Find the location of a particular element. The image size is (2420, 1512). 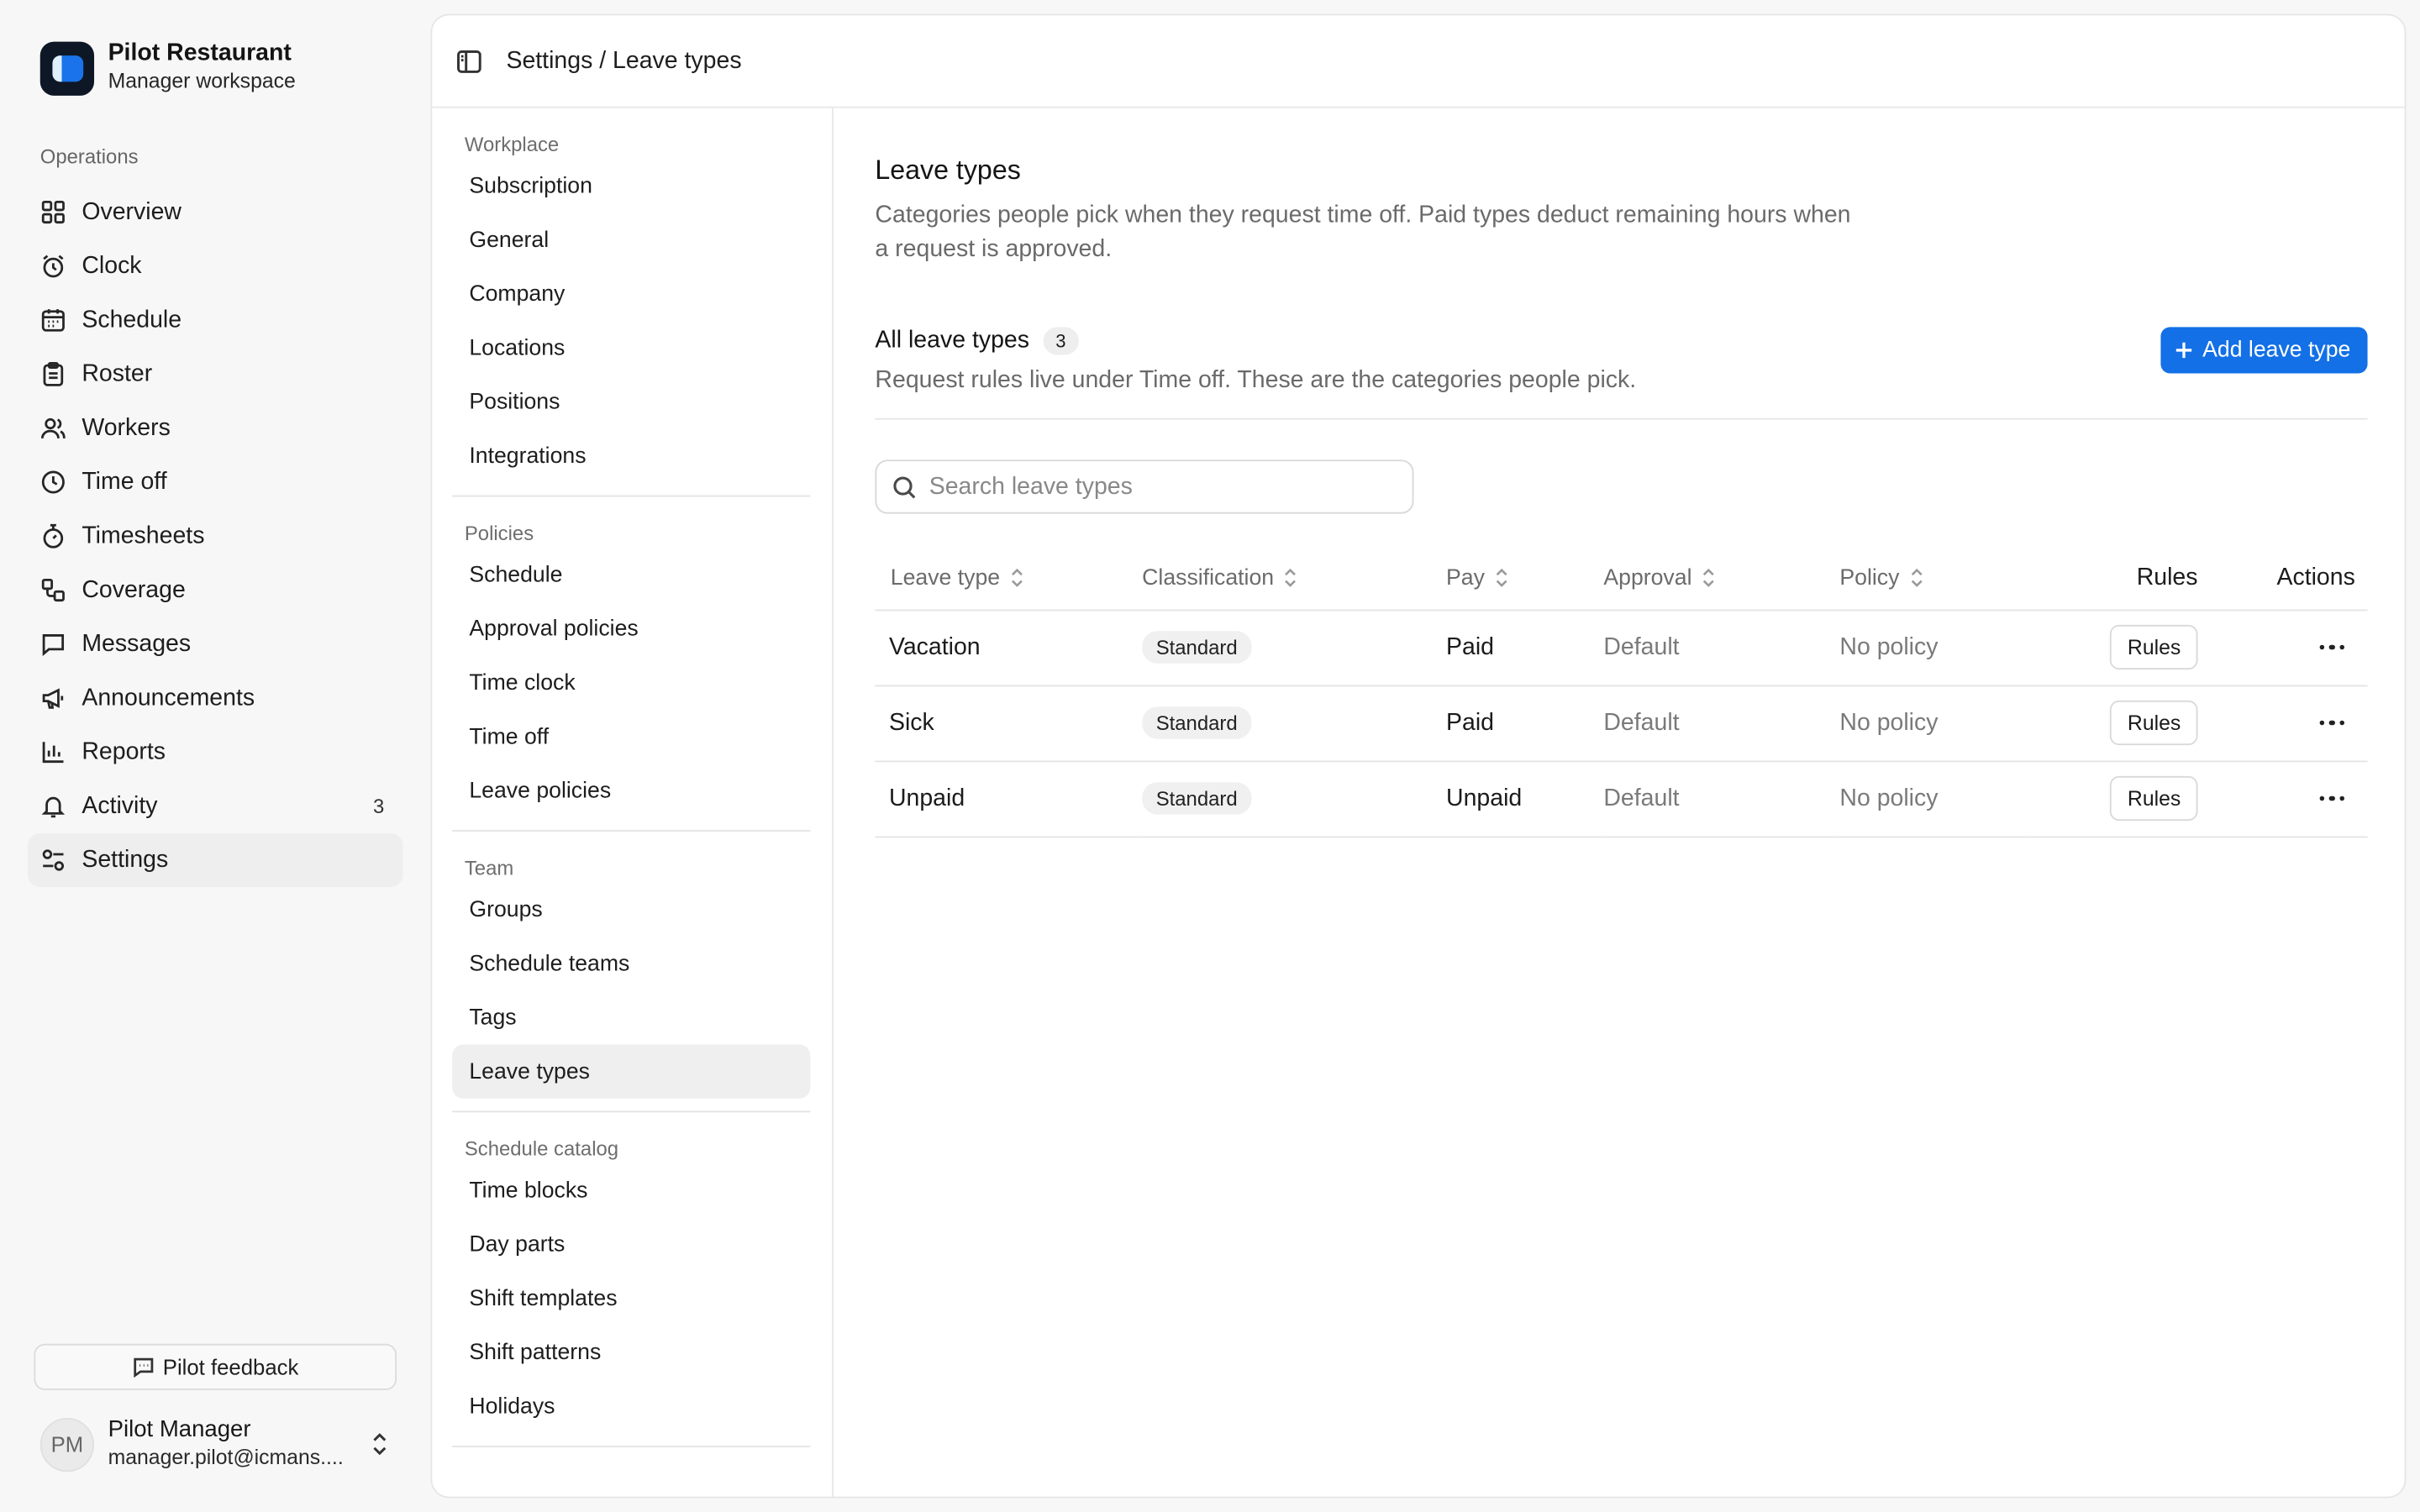

nav-item-time-off: Time off is located at coordinates (215, 482).